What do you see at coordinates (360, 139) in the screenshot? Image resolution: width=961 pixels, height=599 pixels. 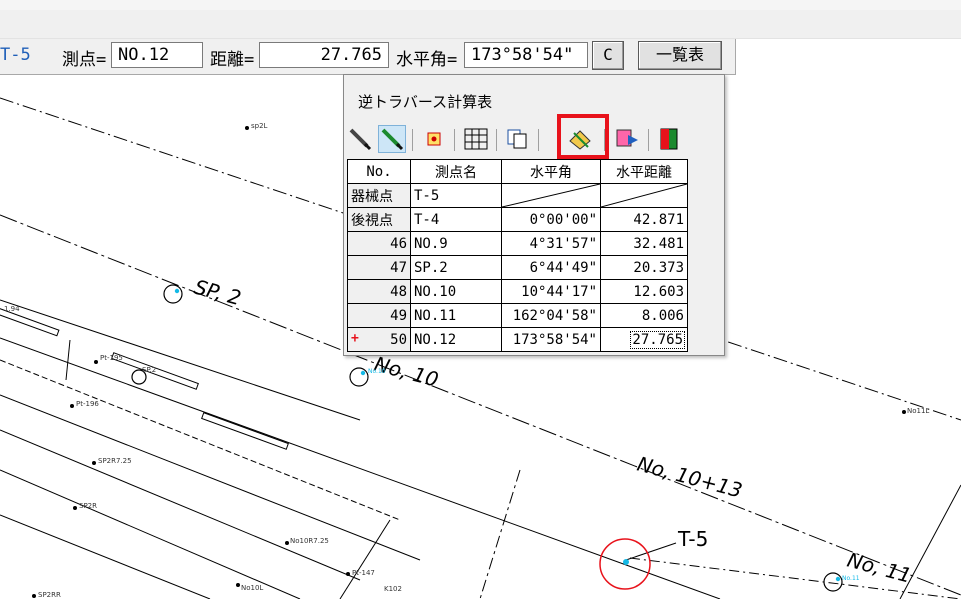 I see `pencil-icon` at bounding box center [360, 139].